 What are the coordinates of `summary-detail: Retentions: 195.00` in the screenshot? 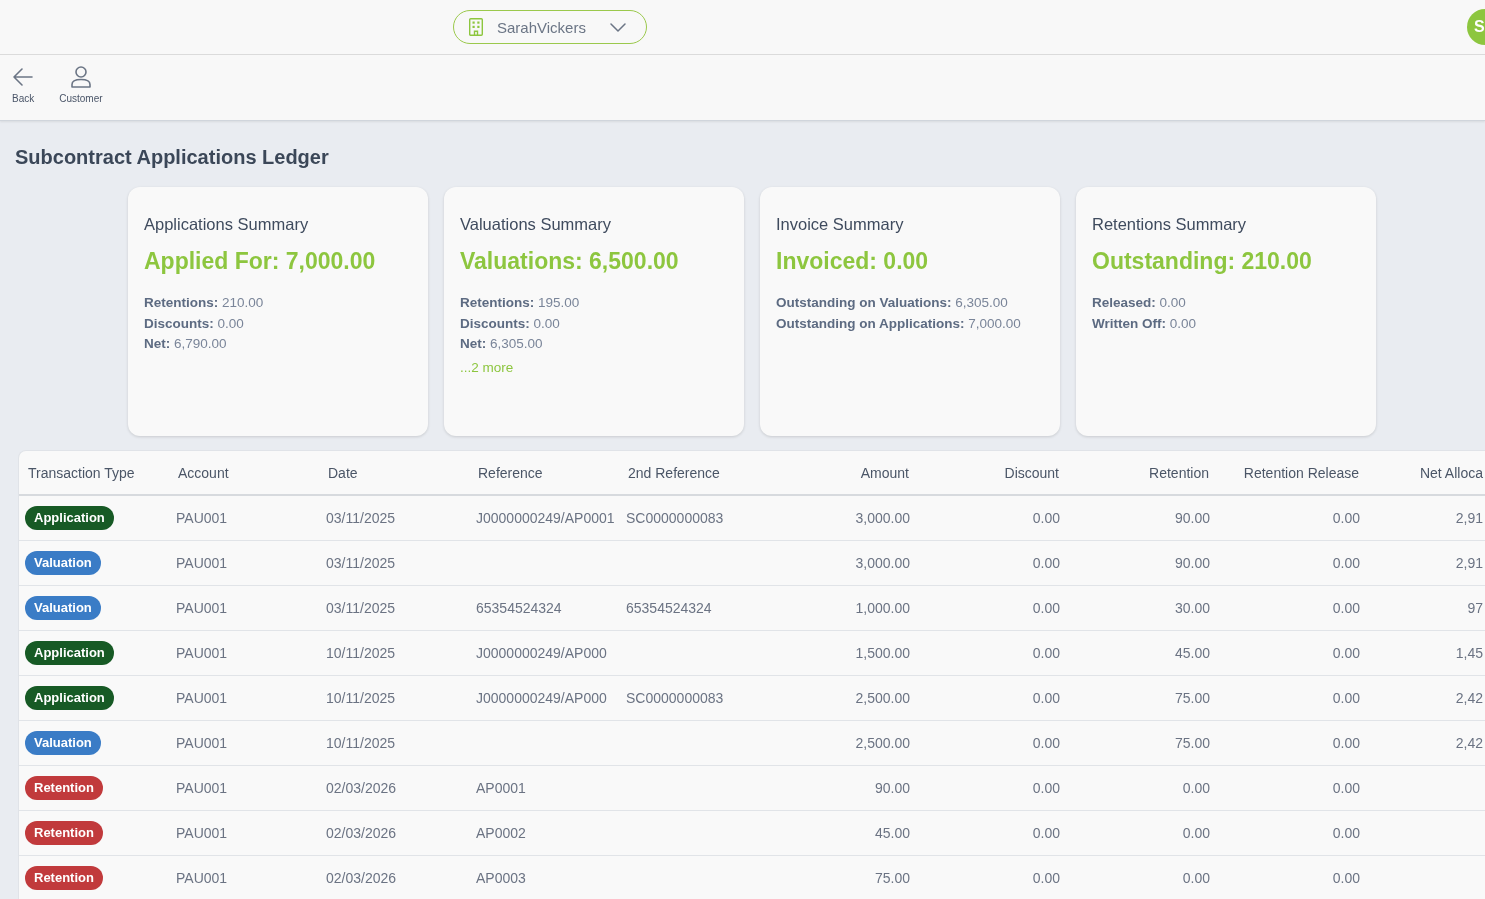 It's located at (520, 303).